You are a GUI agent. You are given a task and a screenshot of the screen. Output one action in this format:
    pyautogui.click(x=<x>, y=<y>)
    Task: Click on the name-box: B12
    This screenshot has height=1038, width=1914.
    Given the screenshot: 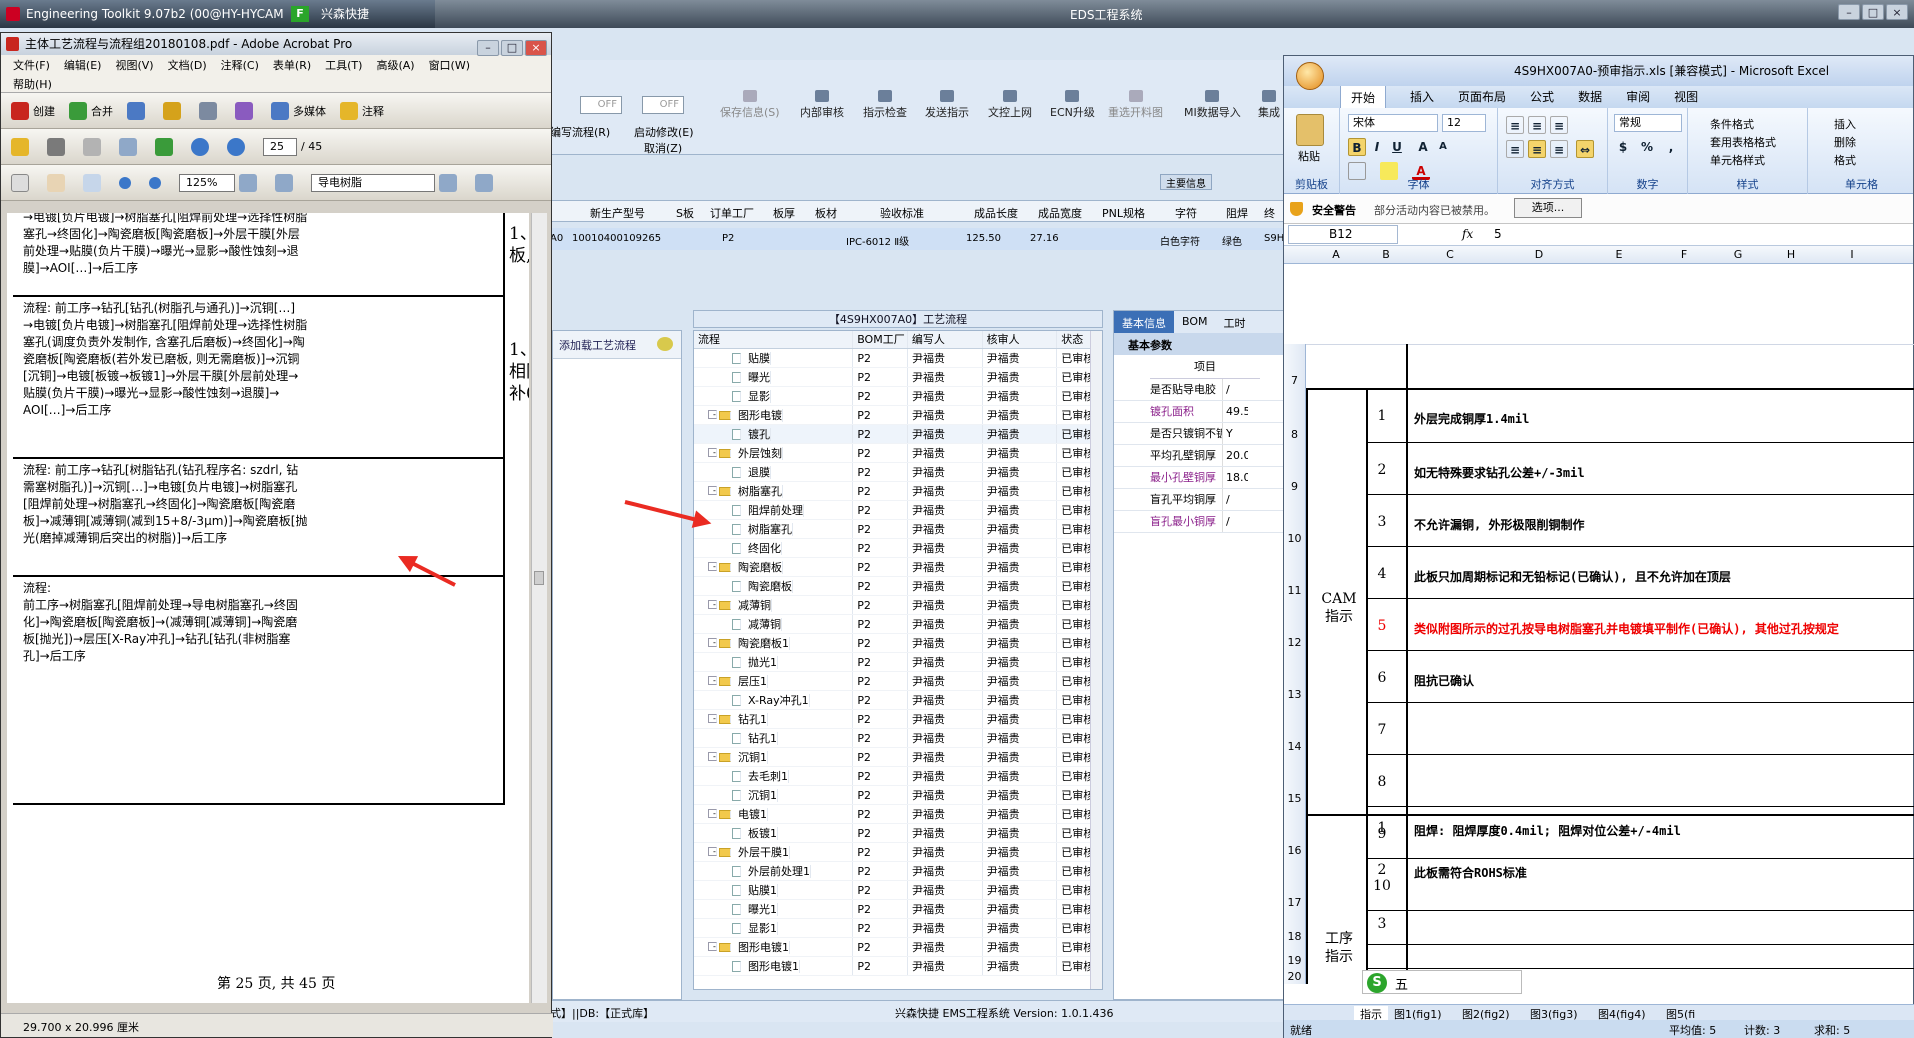 What is the action you would take?
    pyautogui.click(x=1343, y=234)
    